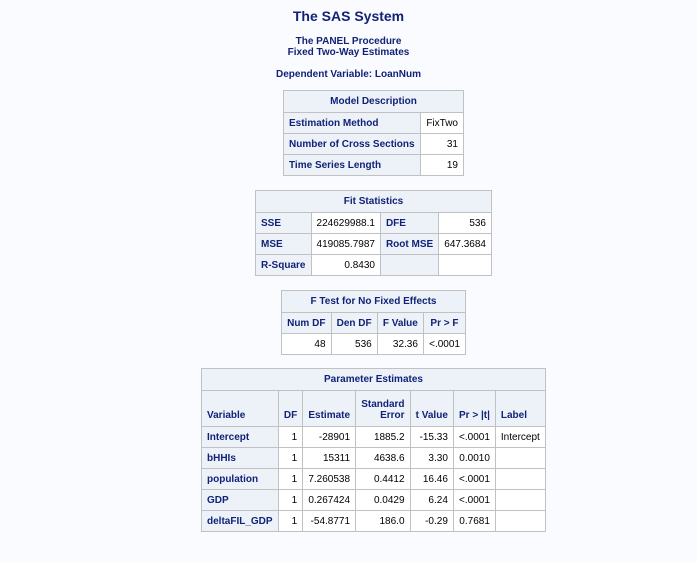 The image size is (697, 563). What do you see at coordinates (348, 52) in the screenshot?
I see `procedure-subtitle: Fixed Two-Way Estimates` at bounding box center [348, 52].